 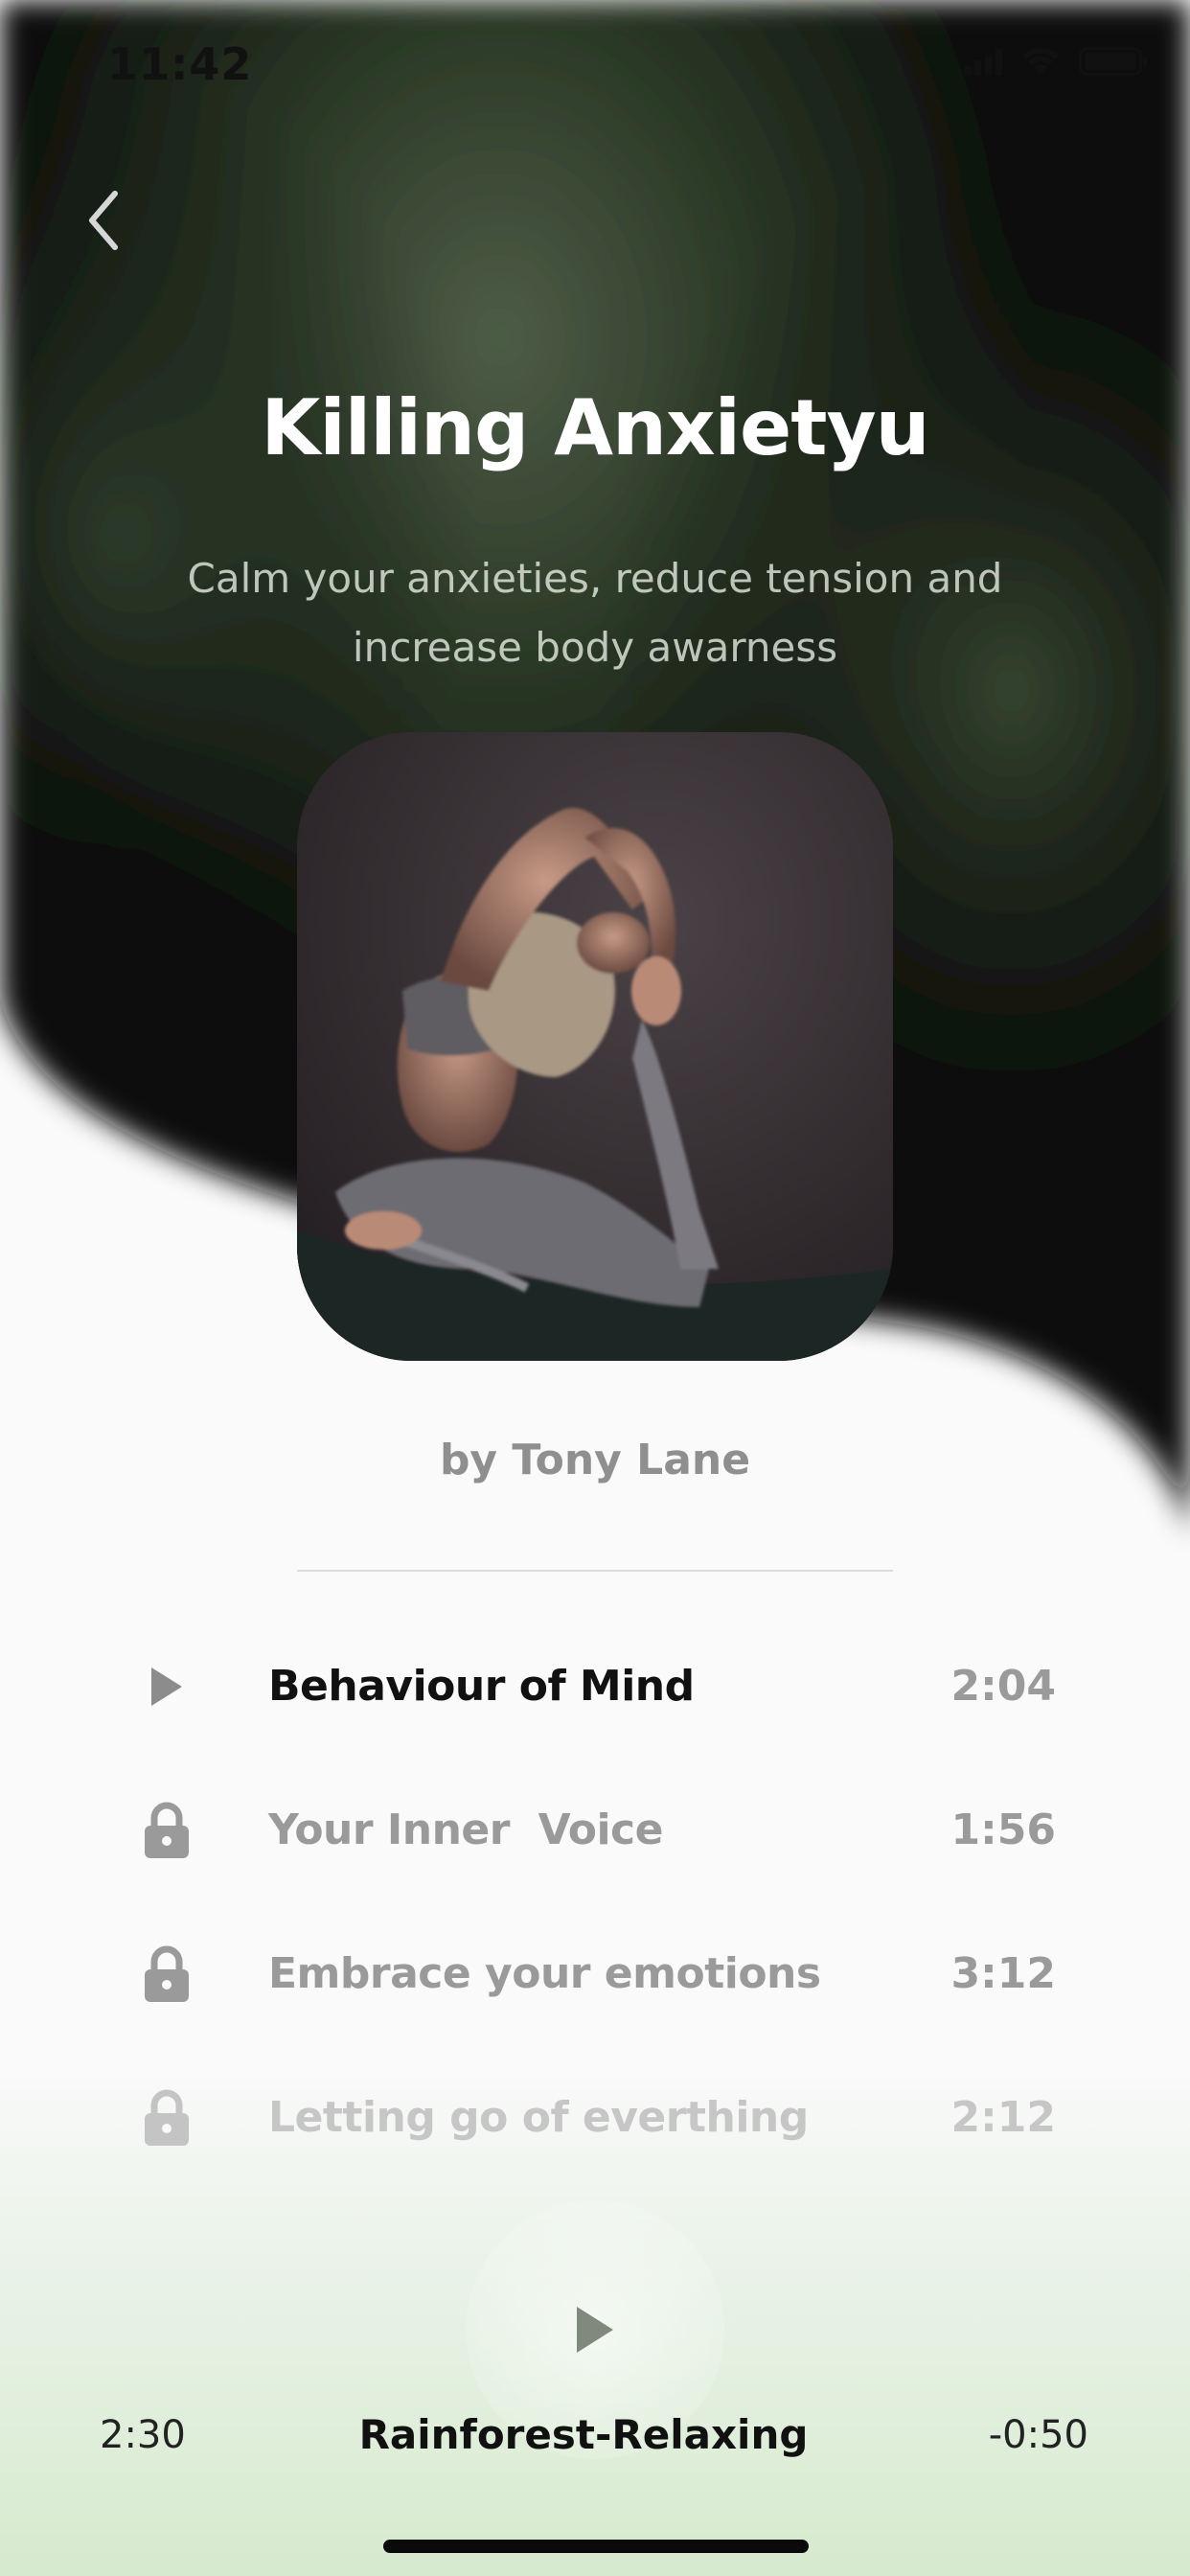 I want to click on back-button, so click(x=103, y=220).